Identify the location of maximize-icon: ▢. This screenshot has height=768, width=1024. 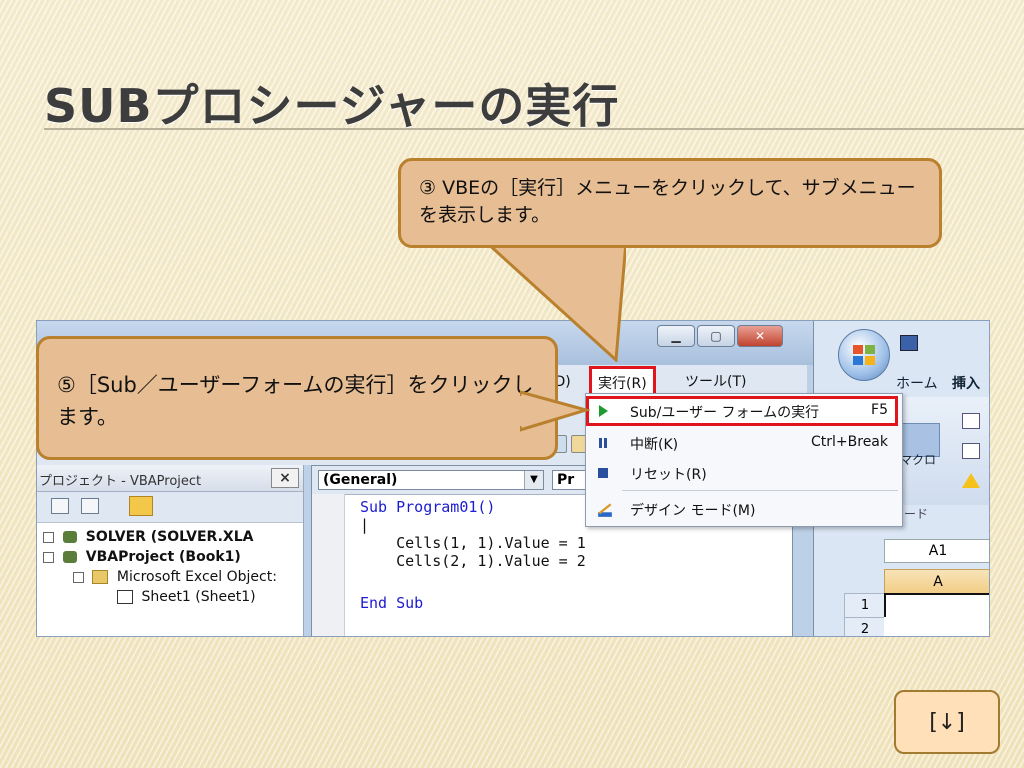
(716, 336).